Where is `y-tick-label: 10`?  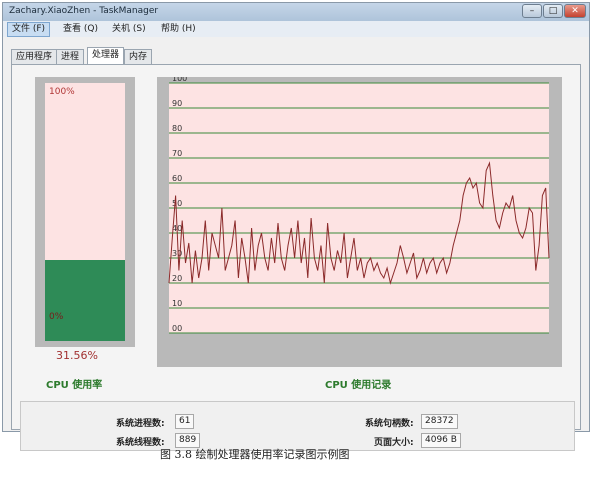 y-tick-label: 10 is located at coordinates (177, 303).